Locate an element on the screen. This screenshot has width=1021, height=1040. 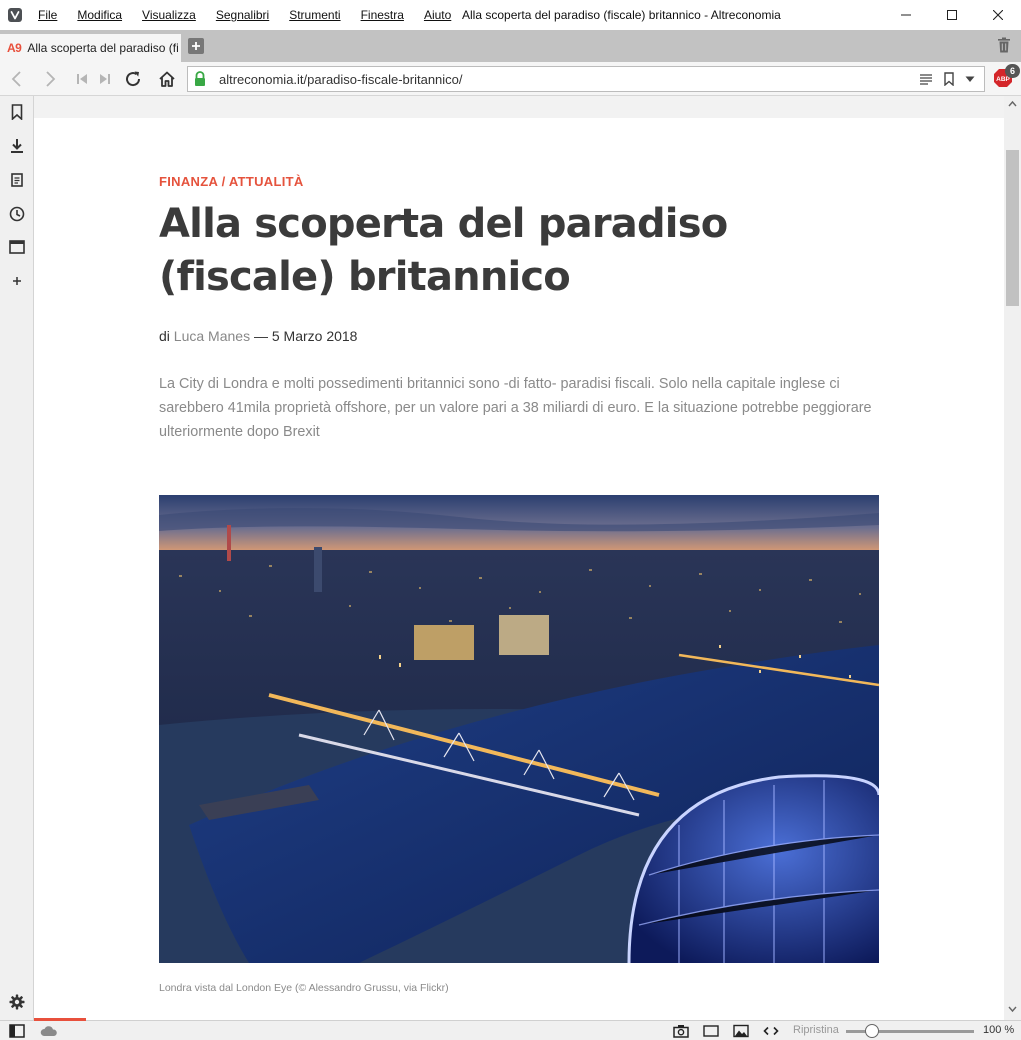
history-panel-button is located at coordinates (17, 214).